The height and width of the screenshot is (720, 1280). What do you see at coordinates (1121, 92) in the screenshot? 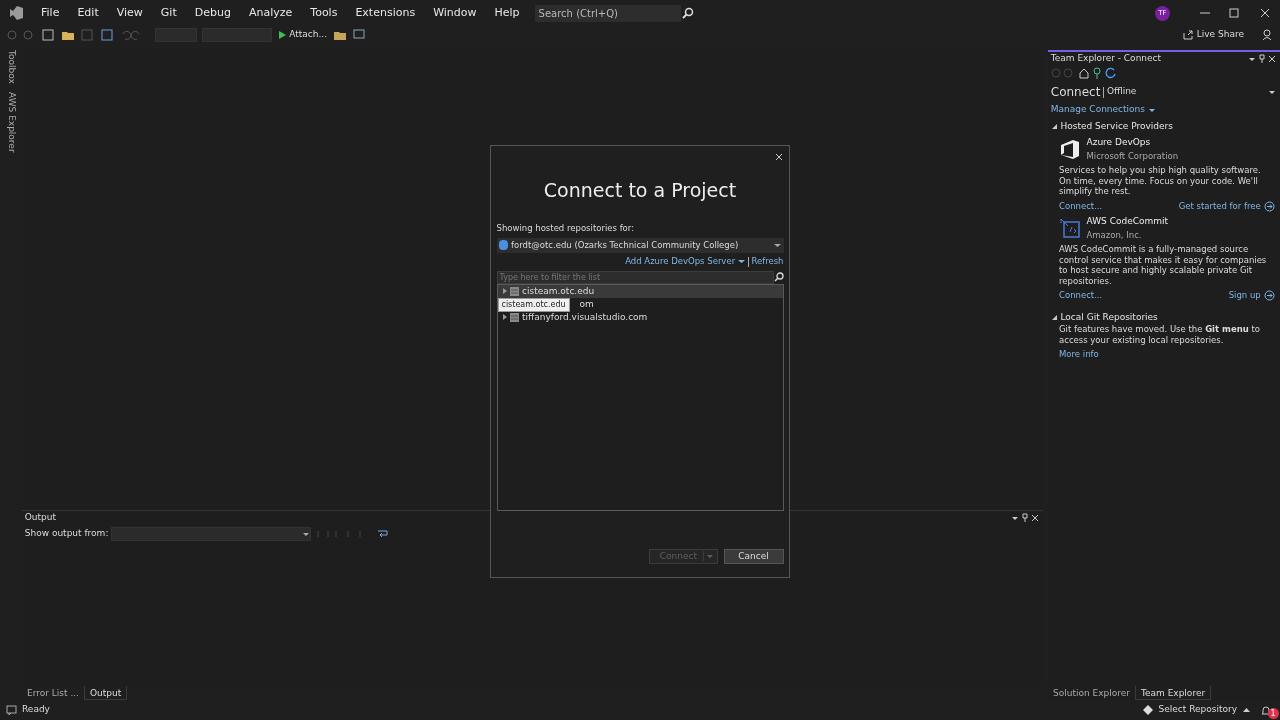
I see `connection-status: Offline` at bounding box center [1121, 92].